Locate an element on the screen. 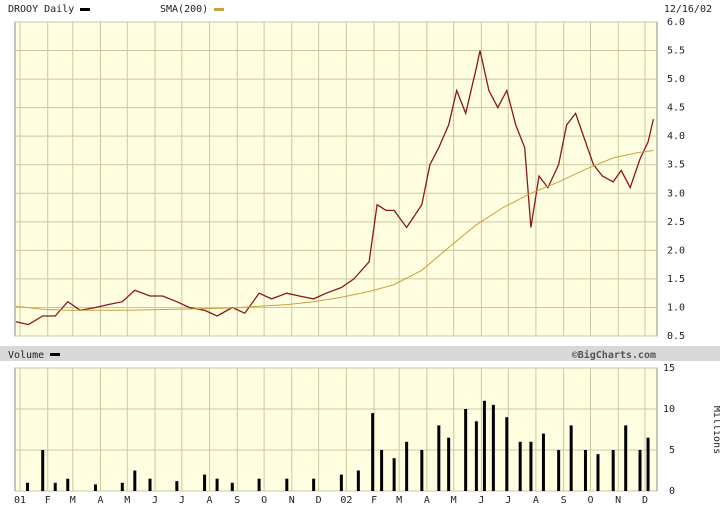  bigcharts-watermark: ©BigCharts.com is located at coordinates (614, 355).